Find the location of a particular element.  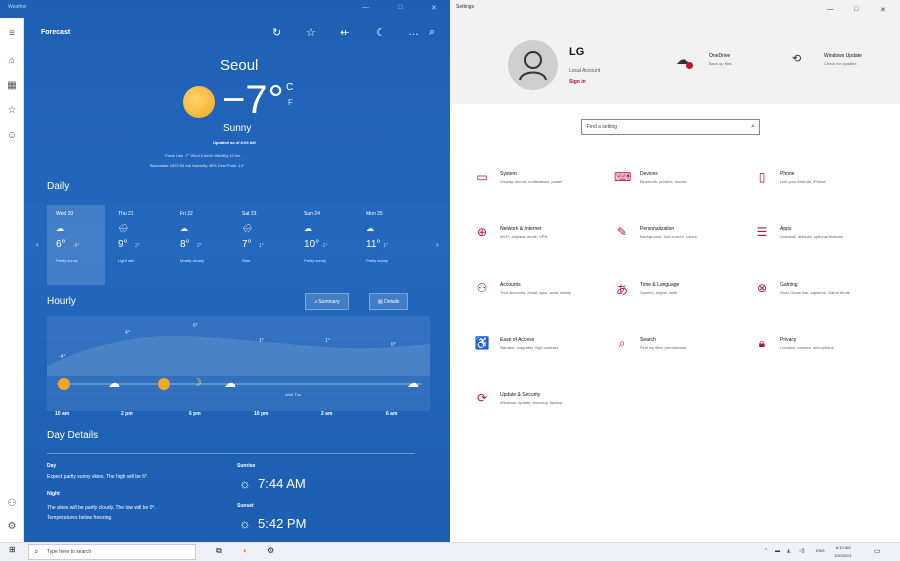

category-devices: ⌨ Devices Bluetooth, printers, mouse is located at coordinates (679, 190).